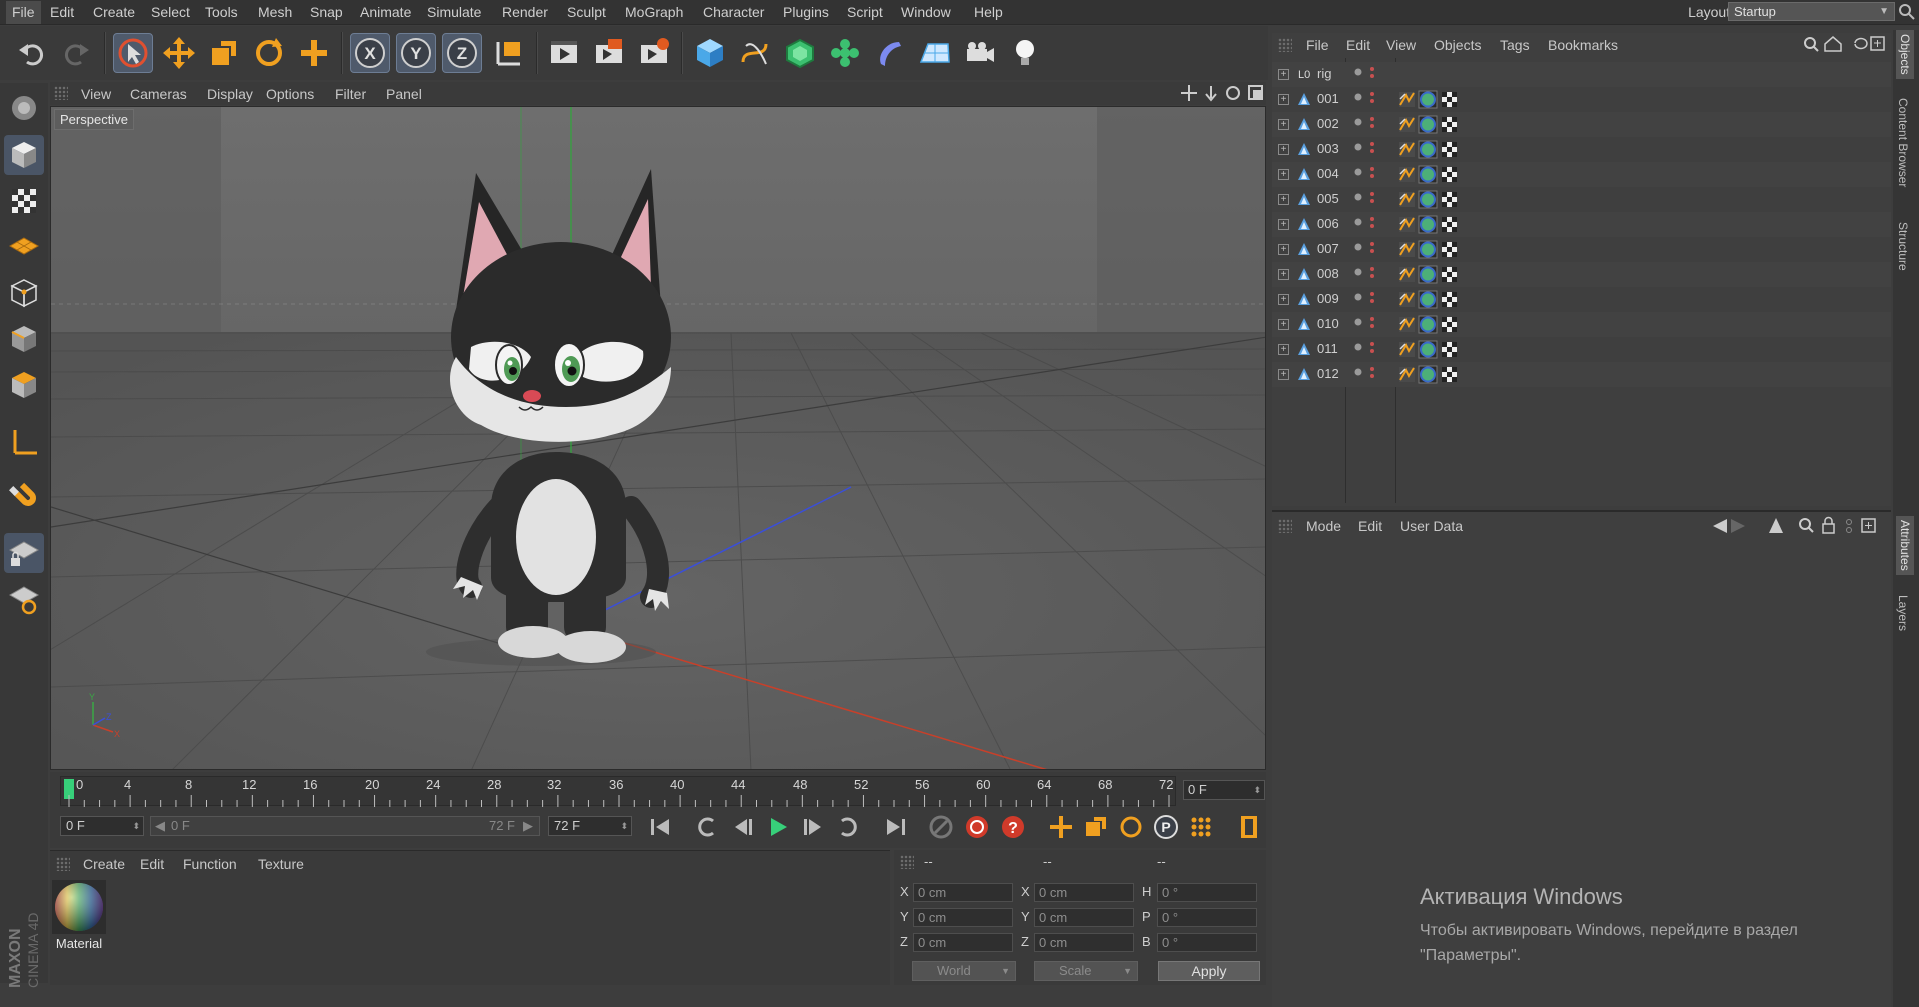 Image resolution: width=1919 pixels, height=1007 pixels. I want to click on edges-mode-icon, so click(24, 339).